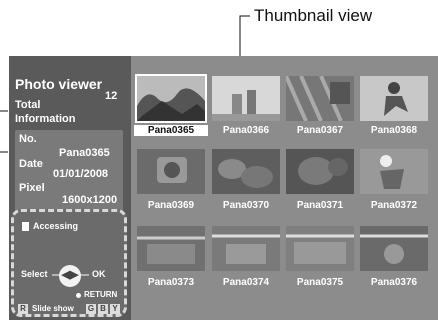 The image size is (438, 320). What do you see at coordinates (394, 171) in the screenshot?
I see `thumbnail-pana0372` at bounding box center [394, 171].